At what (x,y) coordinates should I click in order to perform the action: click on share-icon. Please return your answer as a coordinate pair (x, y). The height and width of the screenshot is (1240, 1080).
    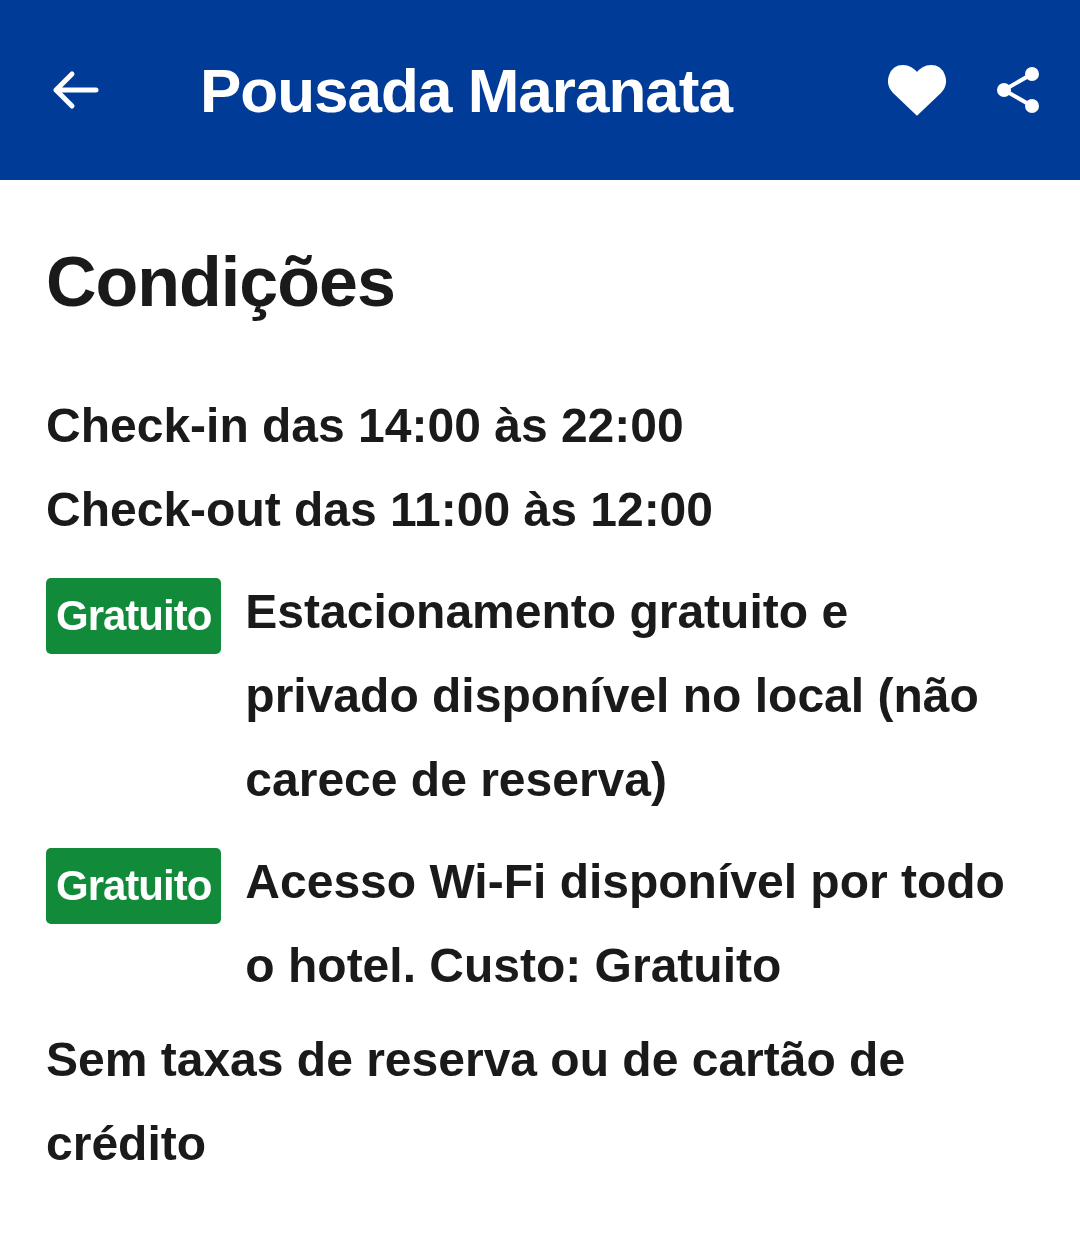
    Looking at the image, I should click on (1018, 90).